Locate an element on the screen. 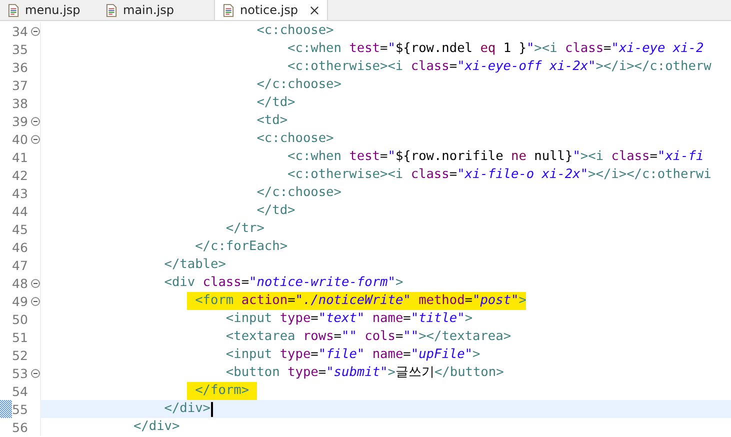 The width and height of the screenshot is (731, 437). code-line: <form action="./noticeWrite" method="post"> is located at coordinates (283, 301).